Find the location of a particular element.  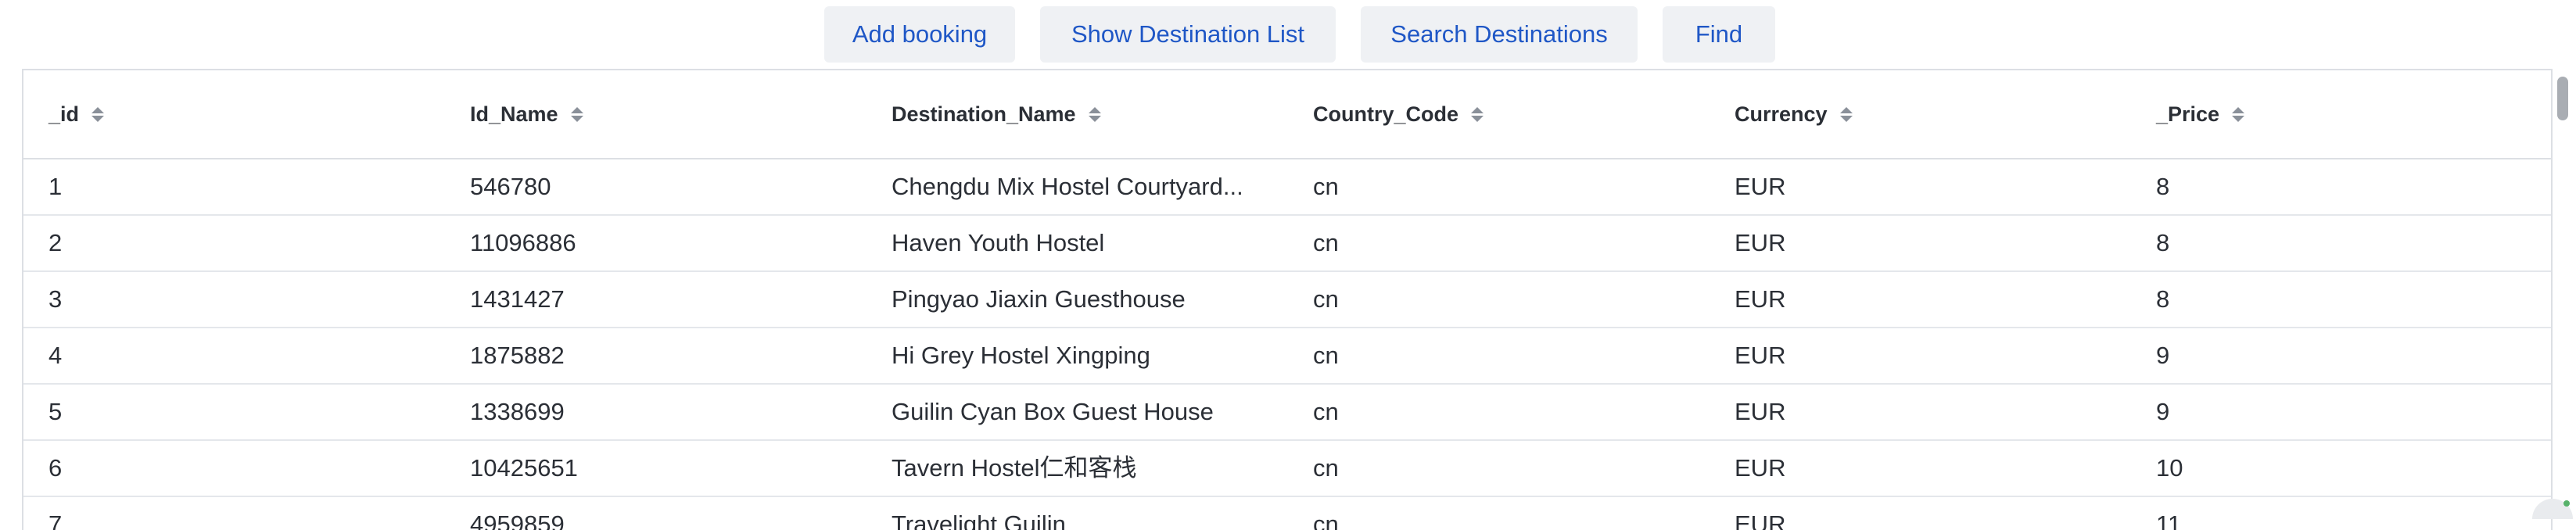

column-header-currency: Currency is located at coordinates (1794, 114).